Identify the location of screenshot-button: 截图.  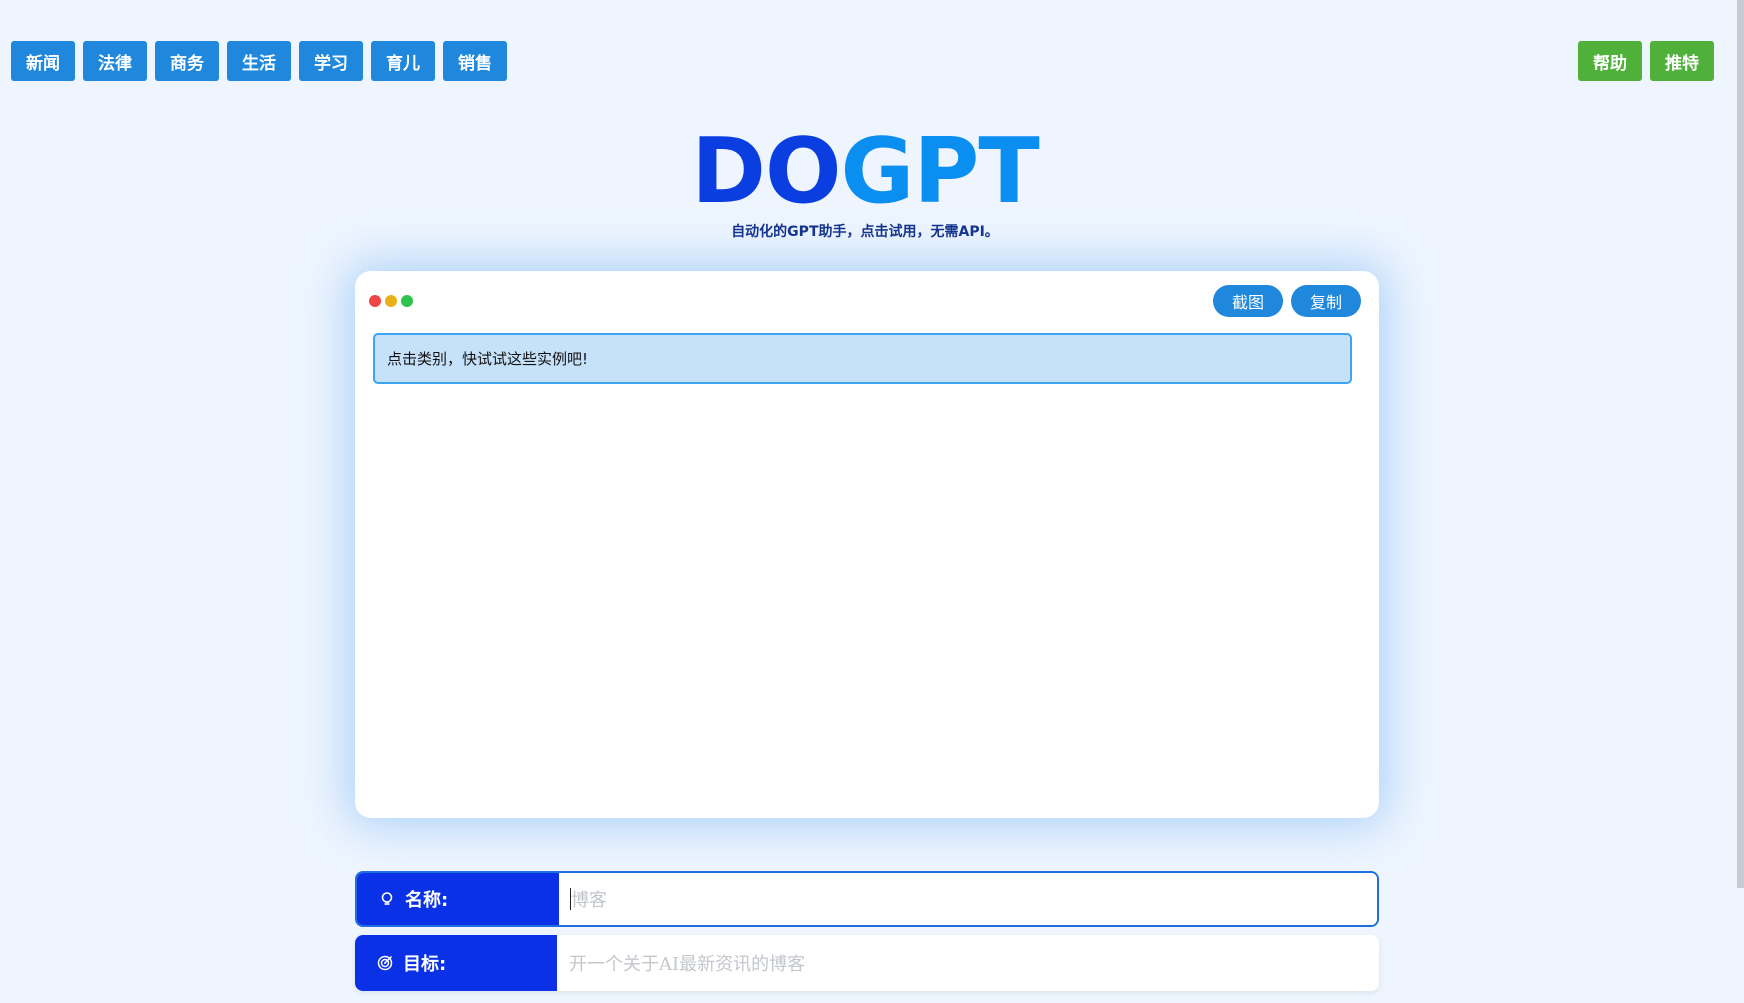
(1247, 301).